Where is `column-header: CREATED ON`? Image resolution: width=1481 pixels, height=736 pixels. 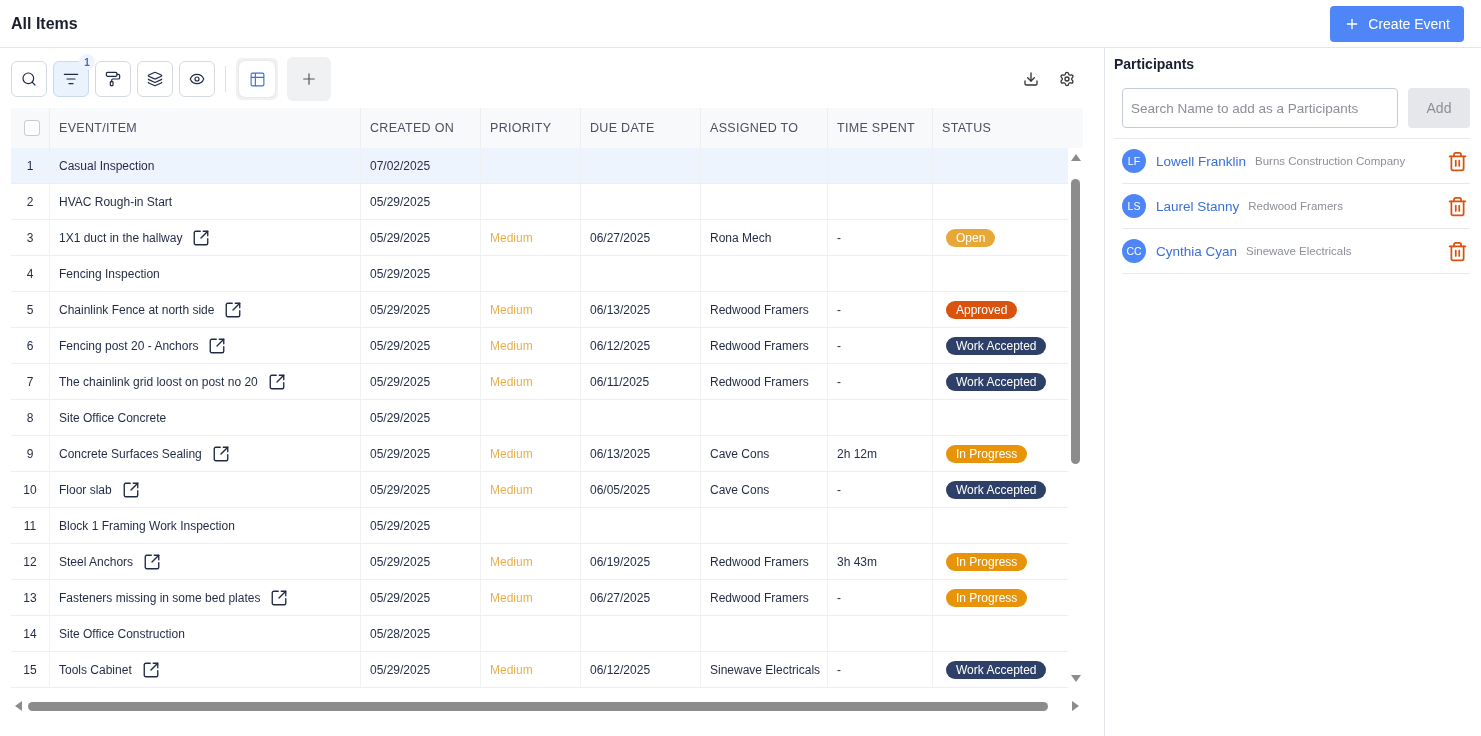 column-header: CREATED ON is located at coordinates (412, 128).